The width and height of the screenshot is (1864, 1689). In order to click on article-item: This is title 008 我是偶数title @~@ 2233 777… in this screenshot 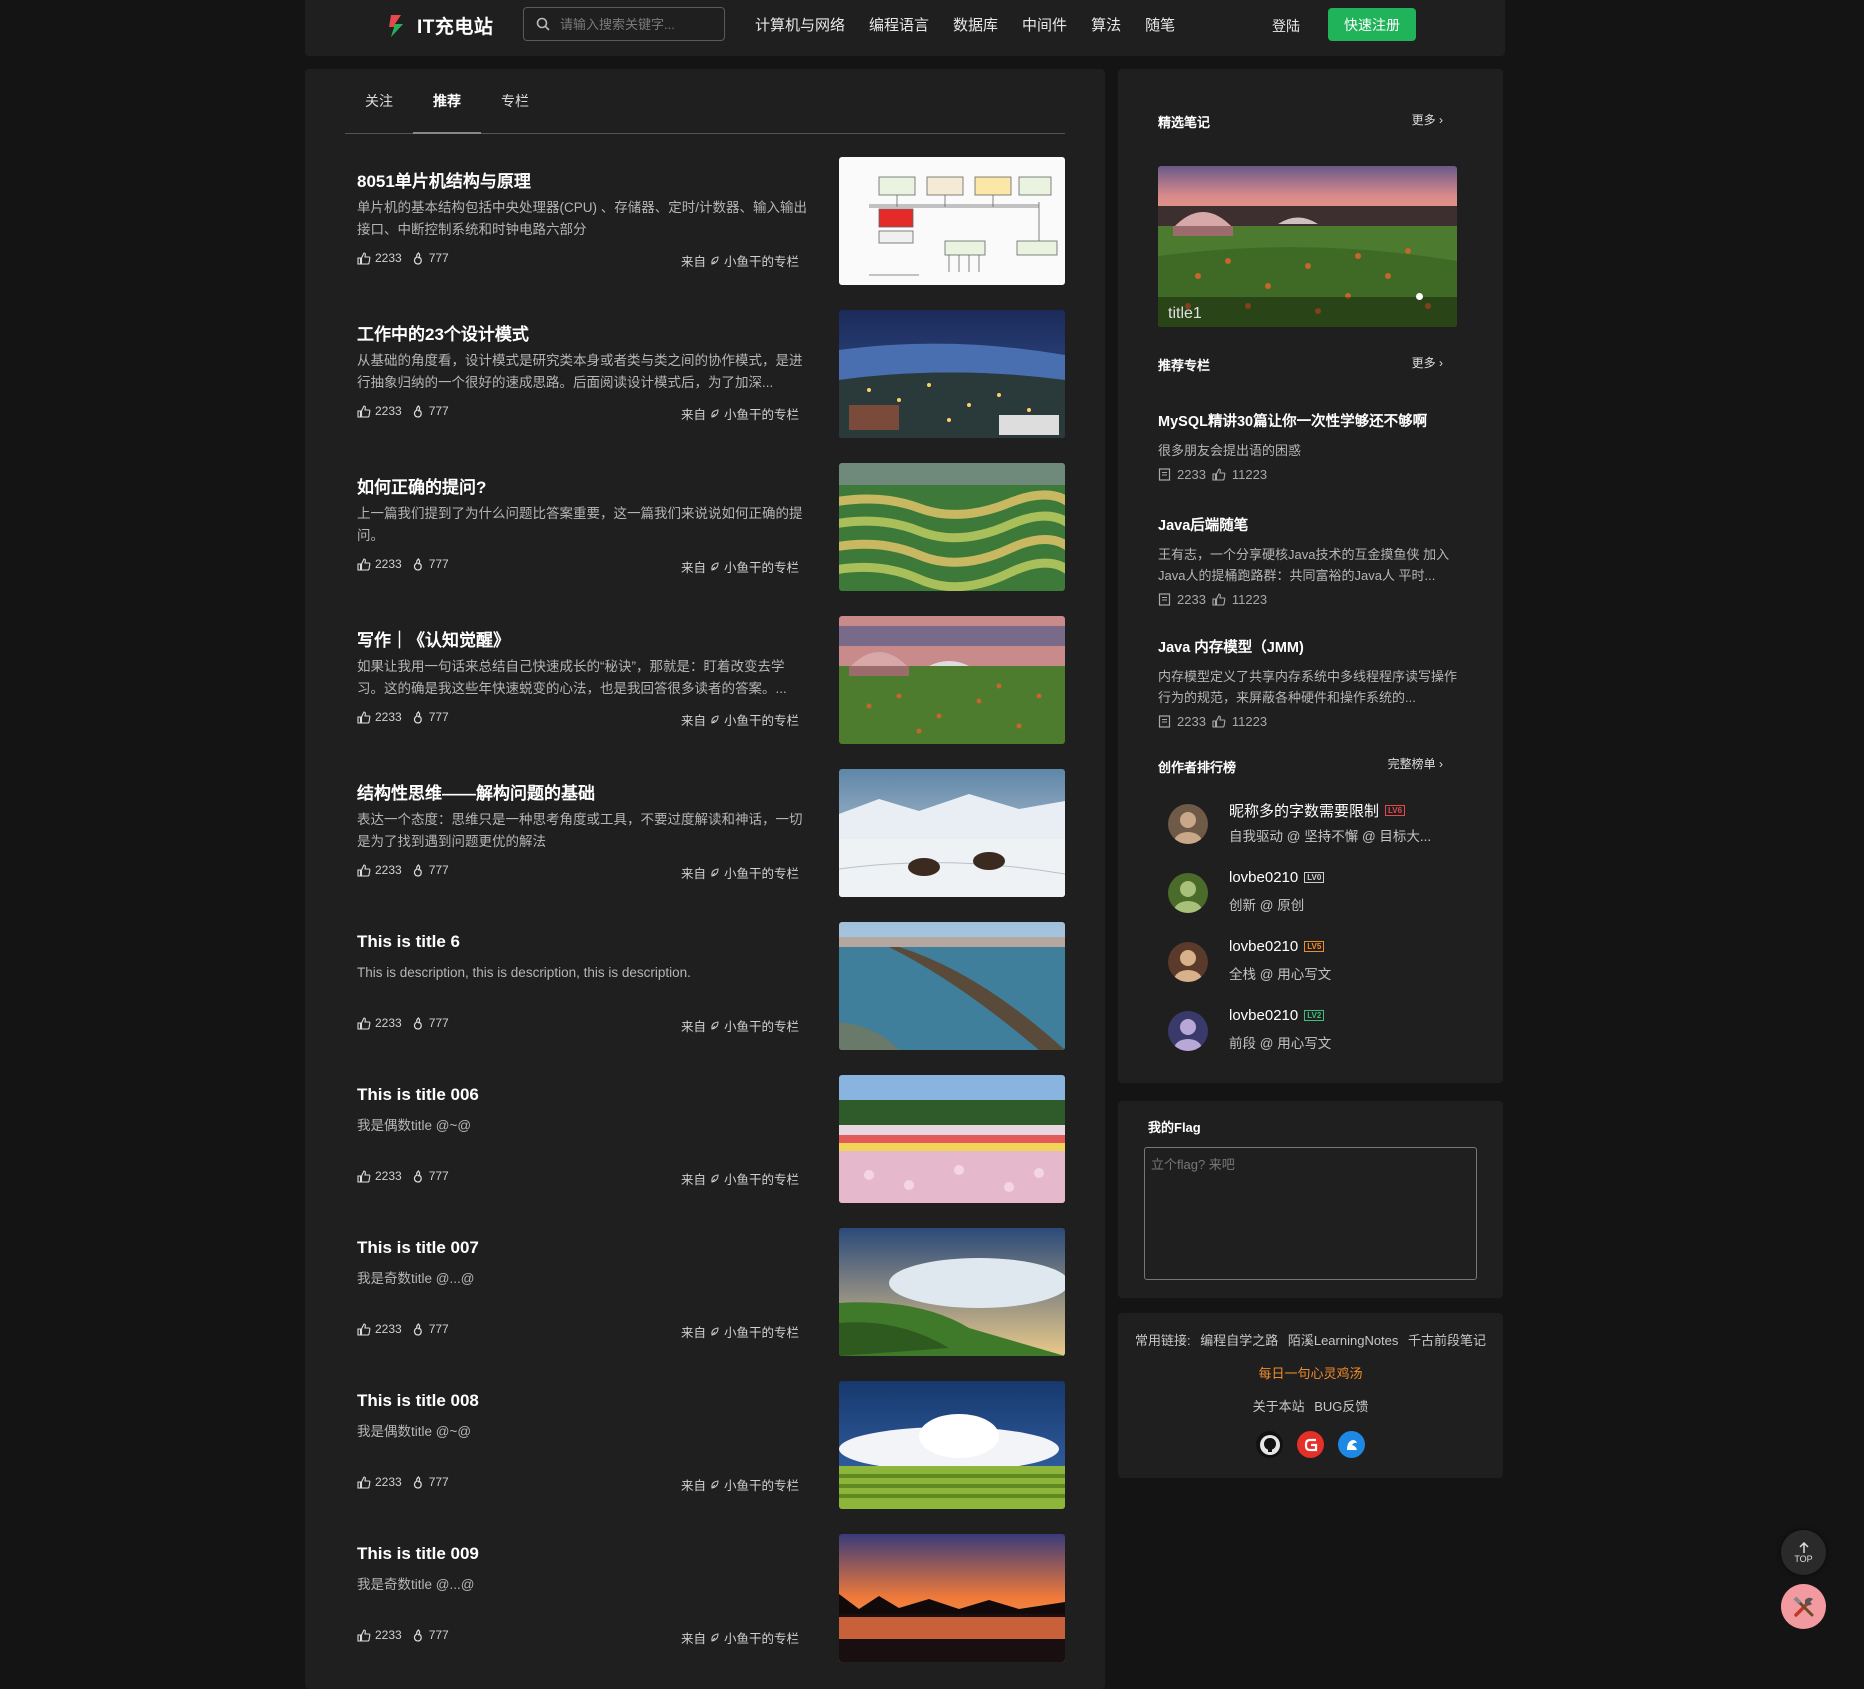, I will do `click(713, 1445)`.